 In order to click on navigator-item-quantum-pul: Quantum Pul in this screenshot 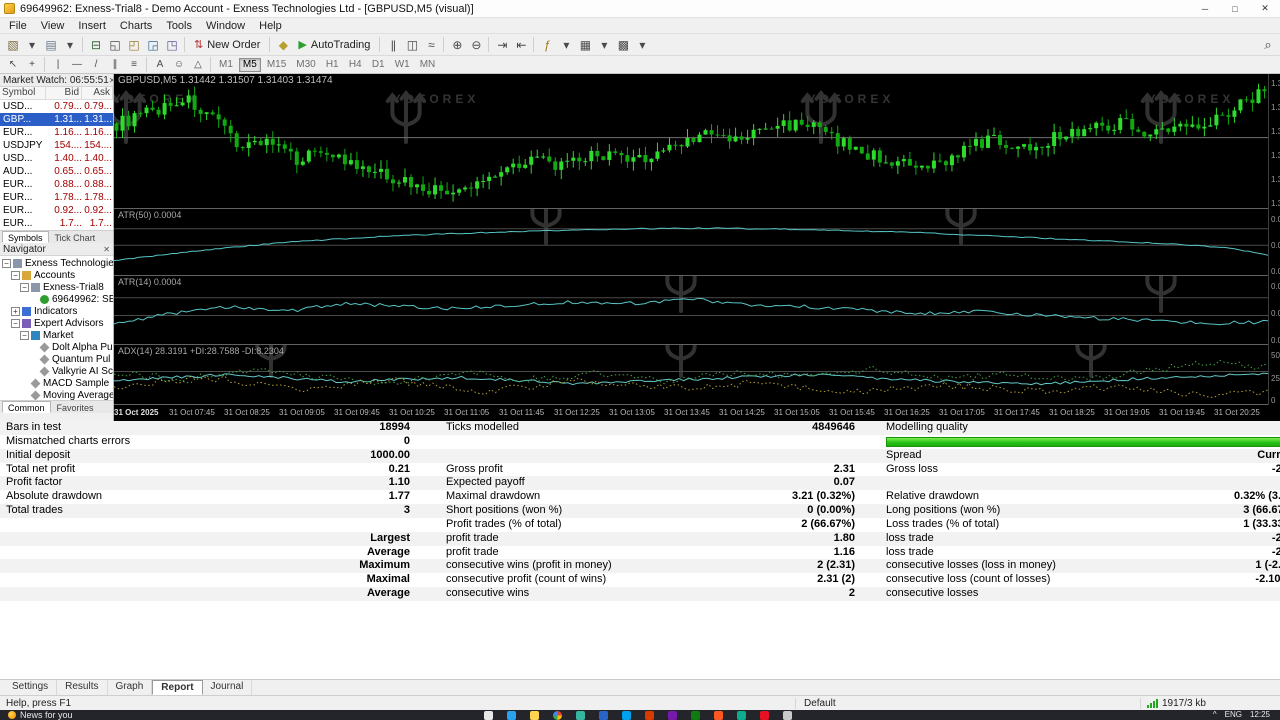, I will do `click(56, 359)`.